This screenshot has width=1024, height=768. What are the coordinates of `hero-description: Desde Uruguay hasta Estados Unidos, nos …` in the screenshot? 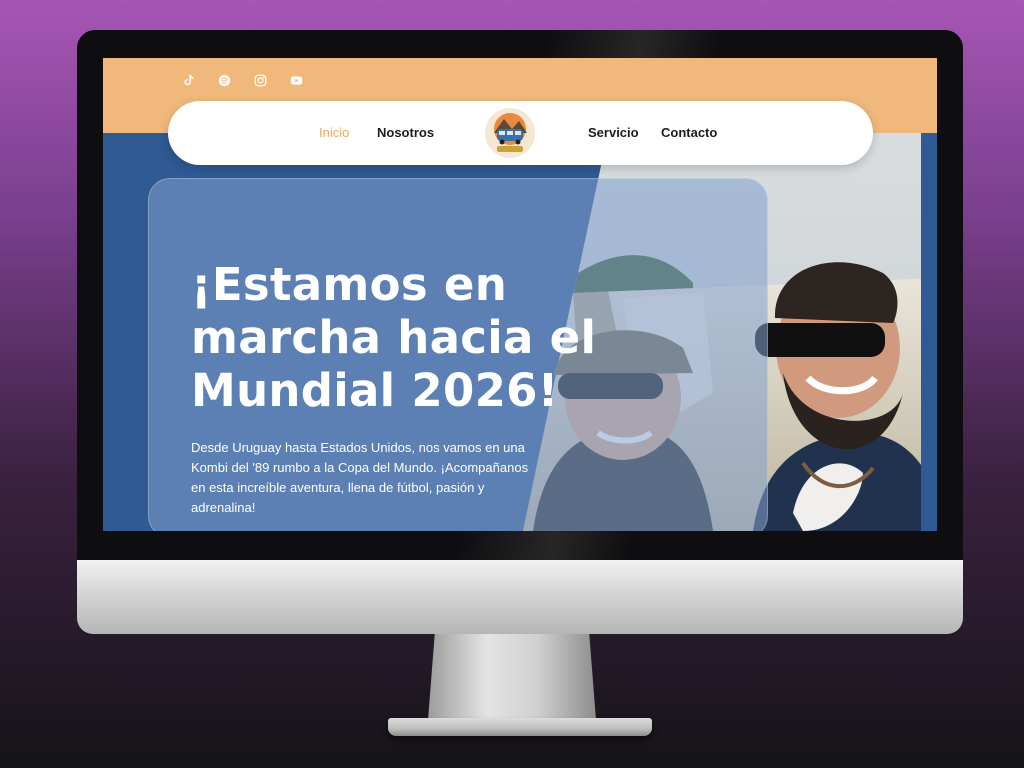 It's located at (360, 477).